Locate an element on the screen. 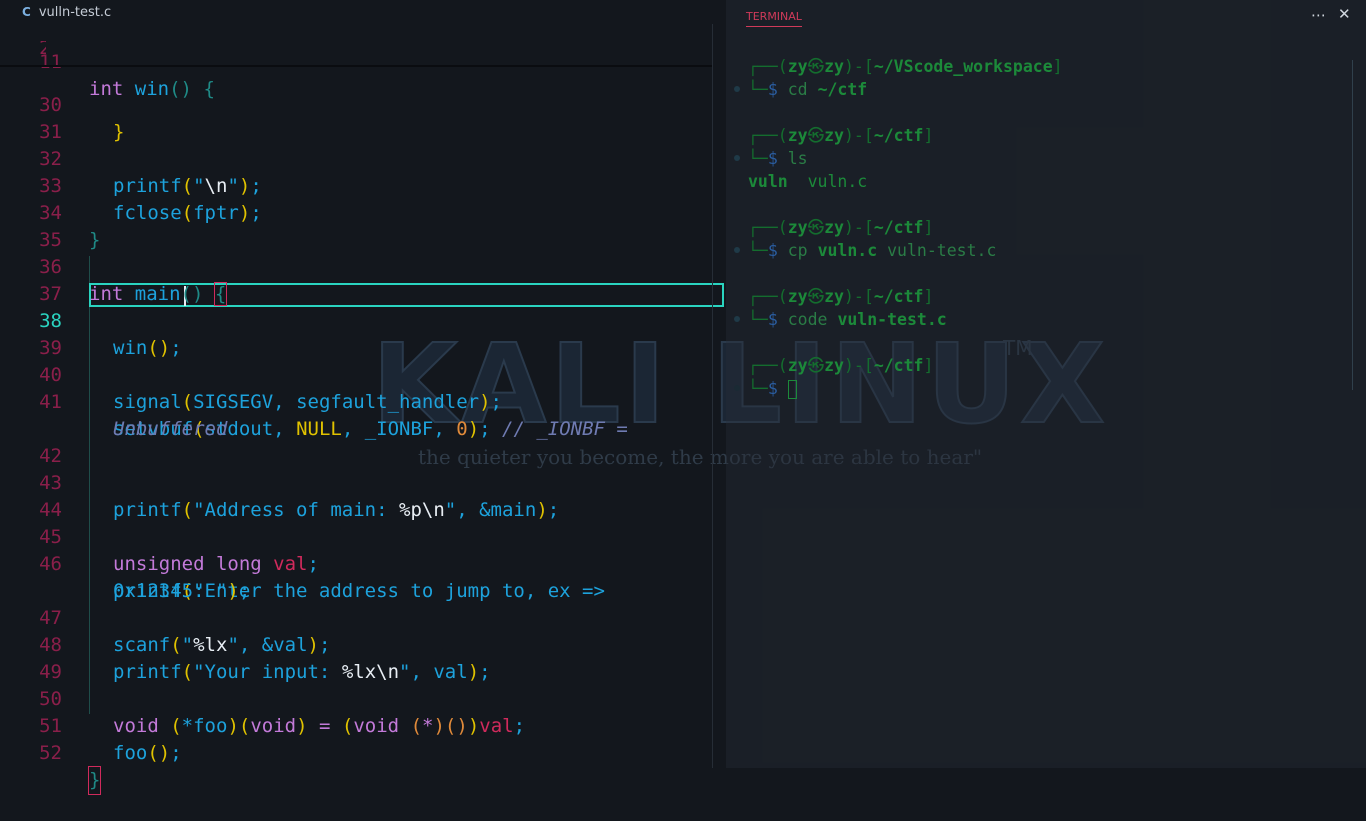 This screenshot has width=1366, height=821. code-line: 48 printf("Your input: %lx\n", val); is located at coordinates (245, 644).